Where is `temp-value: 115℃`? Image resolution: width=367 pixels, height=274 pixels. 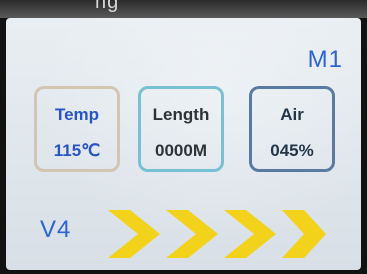
temp-value: 115℃ is located at coordinates (77, 150).